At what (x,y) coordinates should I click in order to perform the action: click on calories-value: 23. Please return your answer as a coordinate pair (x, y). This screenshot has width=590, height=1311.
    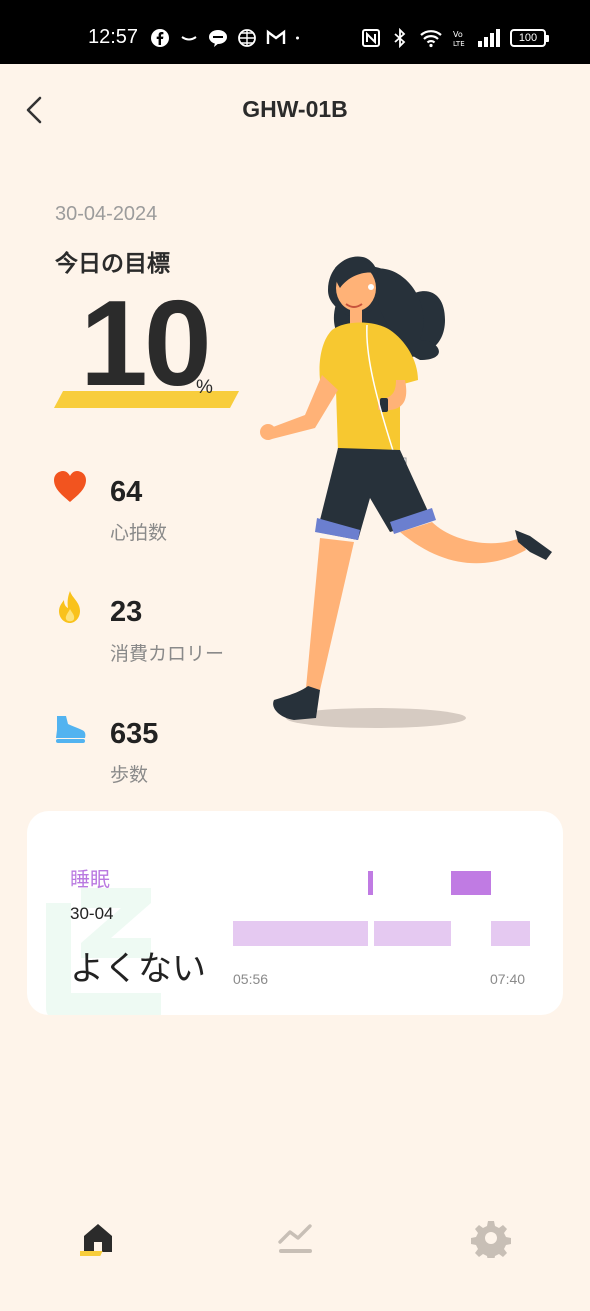
    Looking at the image, I should click on (126, 612).